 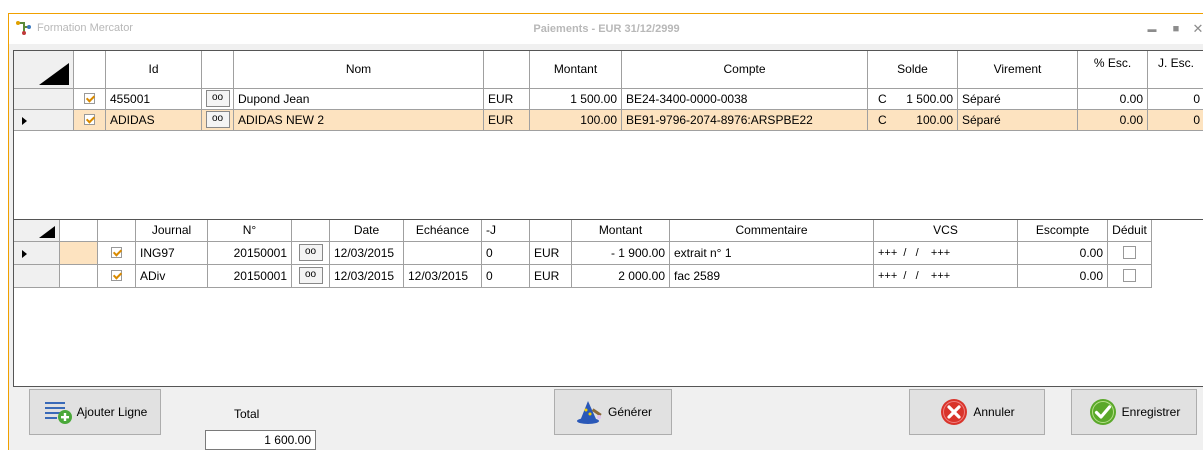 What do you see at coordinates (154, 70) in the screenshot?
I see `header-id: Id` at bounding box center [154, 70].